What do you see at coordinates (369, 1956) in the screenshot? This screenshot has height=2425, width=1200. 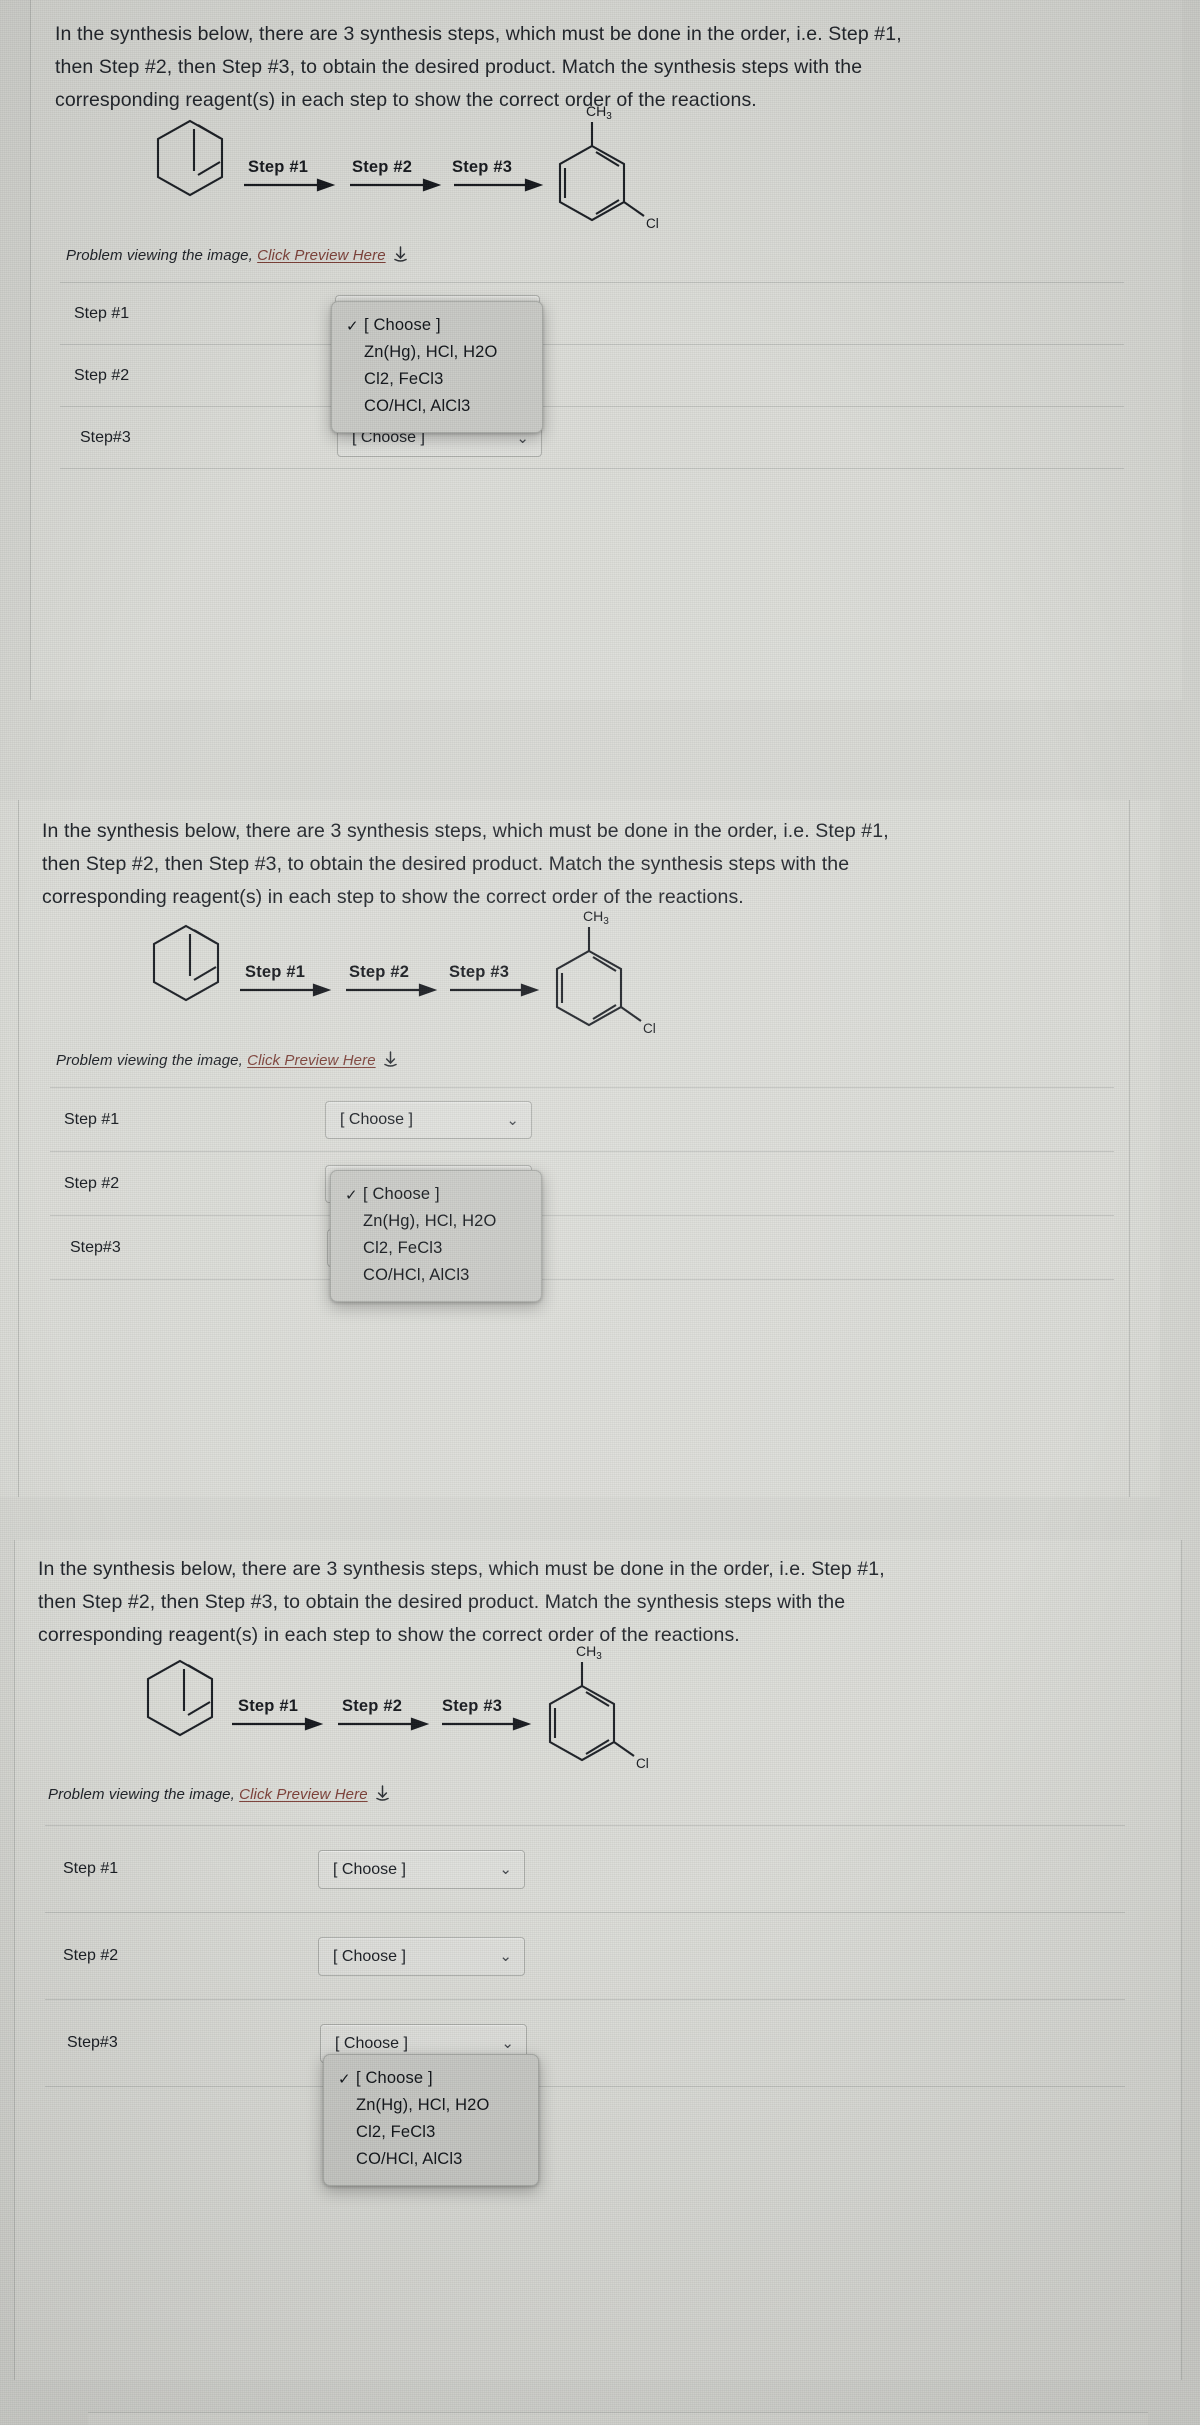 I see `select-step-2-value: [ Choose ]` at bounding box center [369, 1956].